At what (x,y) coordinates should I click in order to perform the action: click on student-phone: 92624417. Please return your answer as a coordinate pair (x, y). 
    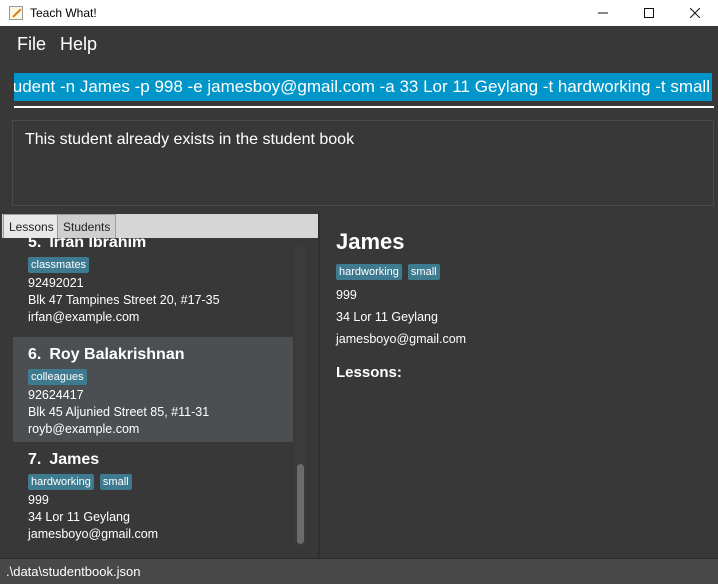
    Looking at the image, I should click on (56, 395).